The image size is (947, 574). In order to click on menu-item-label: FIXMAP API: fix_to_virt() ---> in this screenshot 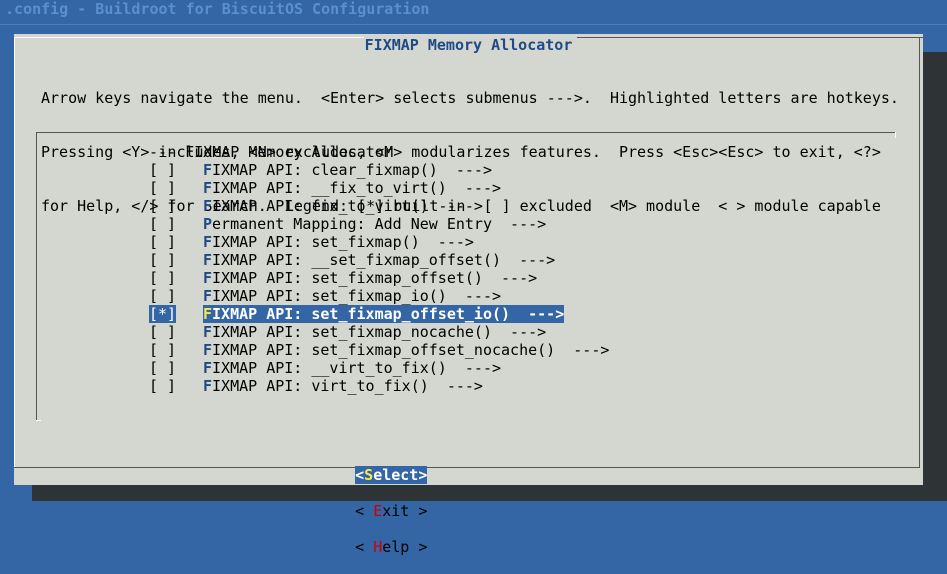, I will do `click(343, 206)`.